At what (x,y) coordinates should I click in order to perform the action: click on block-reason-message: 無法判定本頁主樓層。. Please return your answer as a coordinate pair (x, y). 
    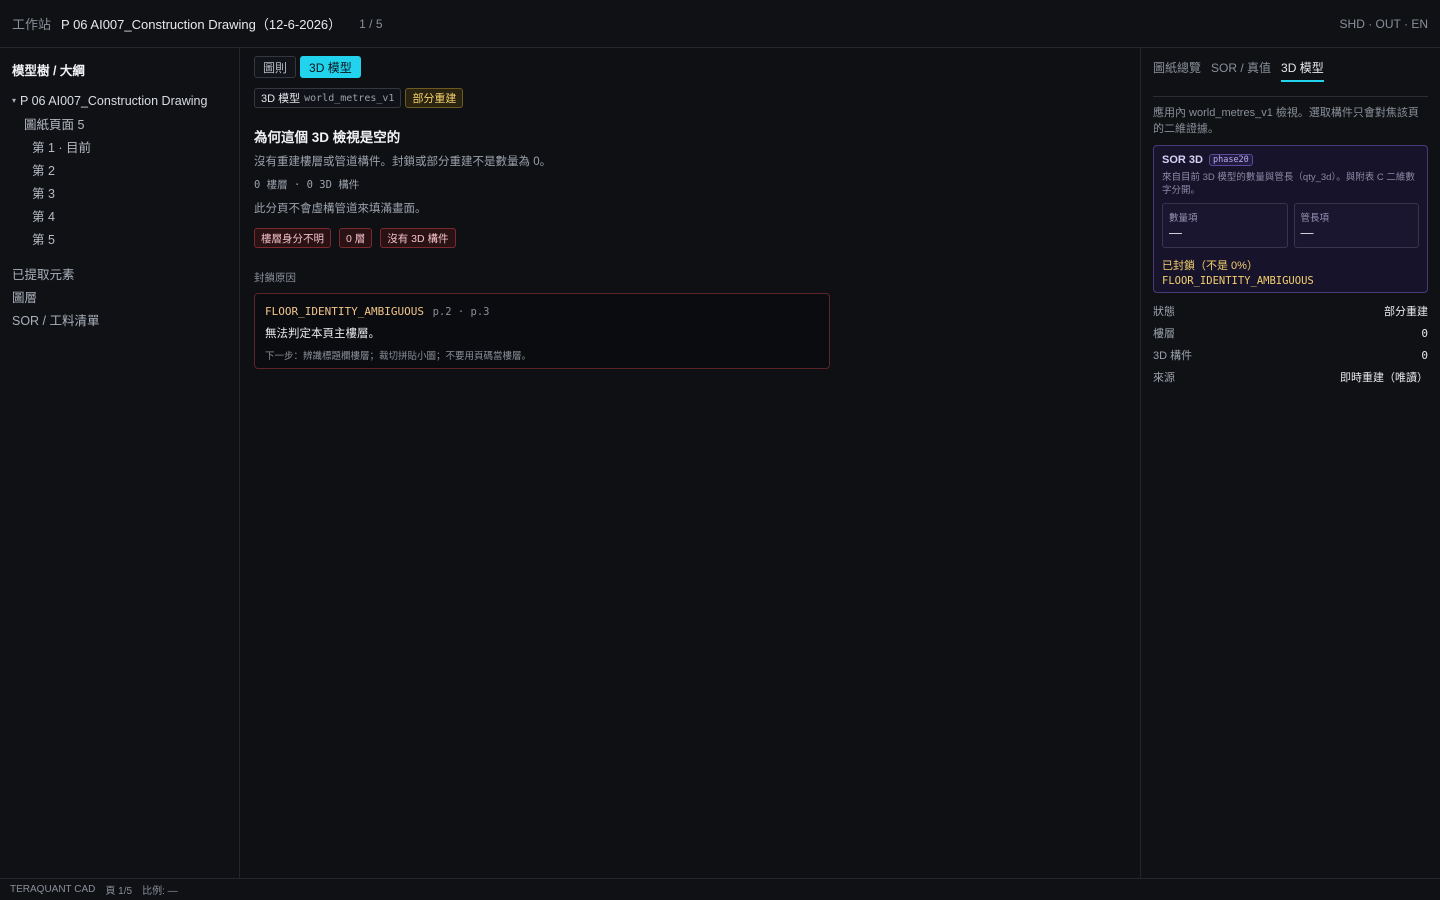
    Looking at the image, I should click on (322, 334).